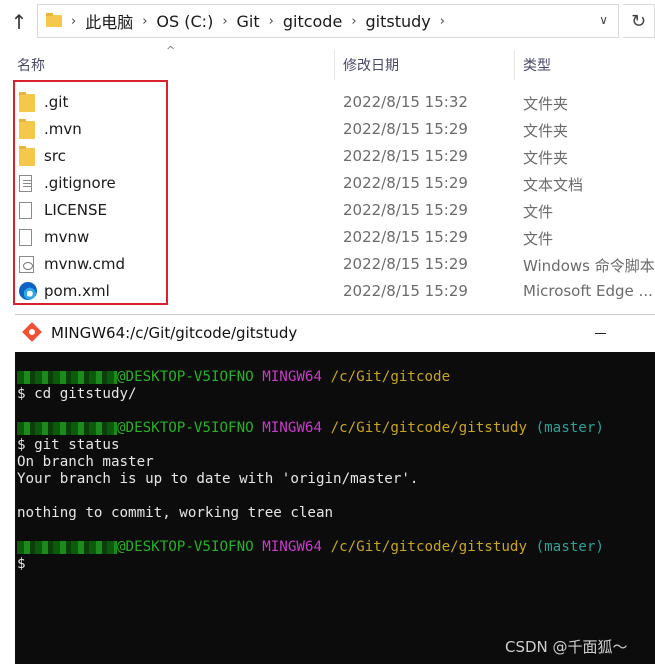 The width and height of the screenshot is (655, 664). Describe the element at coordinates (90, 192) in the screenshot. I see `highlight-box` at that location.